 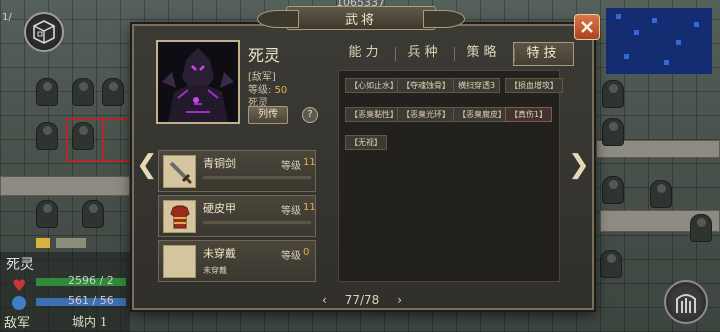 What do you see at coordinates (90, 322) in the screenshot?
I see `location-label: 城内 1` at bounding box center [90, 322].